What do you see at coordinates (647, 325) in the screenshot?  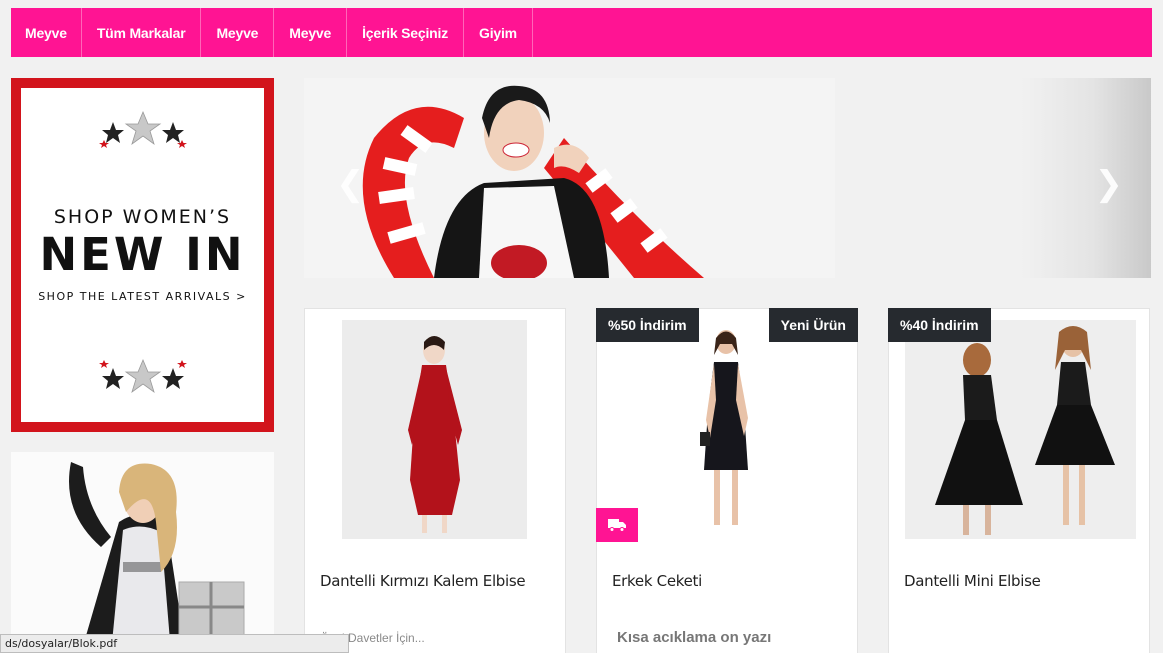 I see `discount-badge: %50 İndirim` at bounding box center [647, 325].